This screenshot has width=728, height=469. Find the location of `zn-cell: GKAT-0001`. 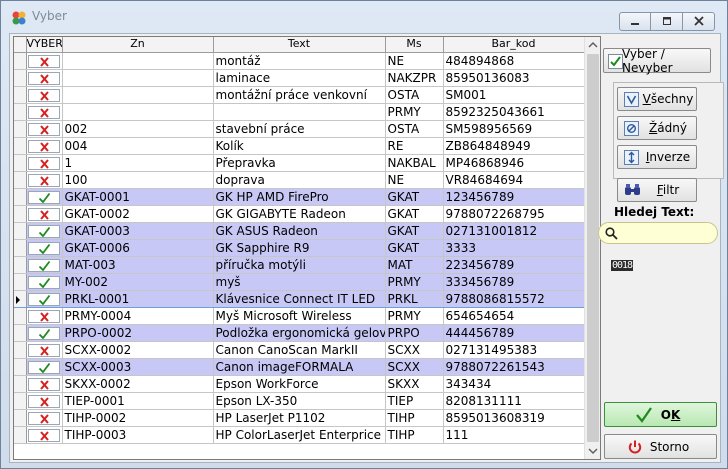

zn-cell: GKAT-0001 is located at coordinates (138, 197).